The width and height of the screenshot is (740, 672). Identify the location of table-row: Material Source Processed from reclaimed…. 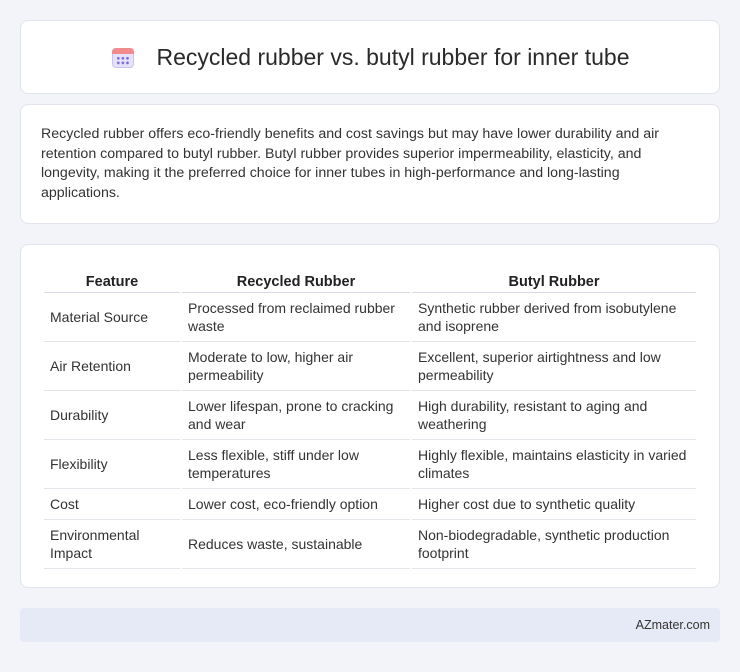
(370, 317).